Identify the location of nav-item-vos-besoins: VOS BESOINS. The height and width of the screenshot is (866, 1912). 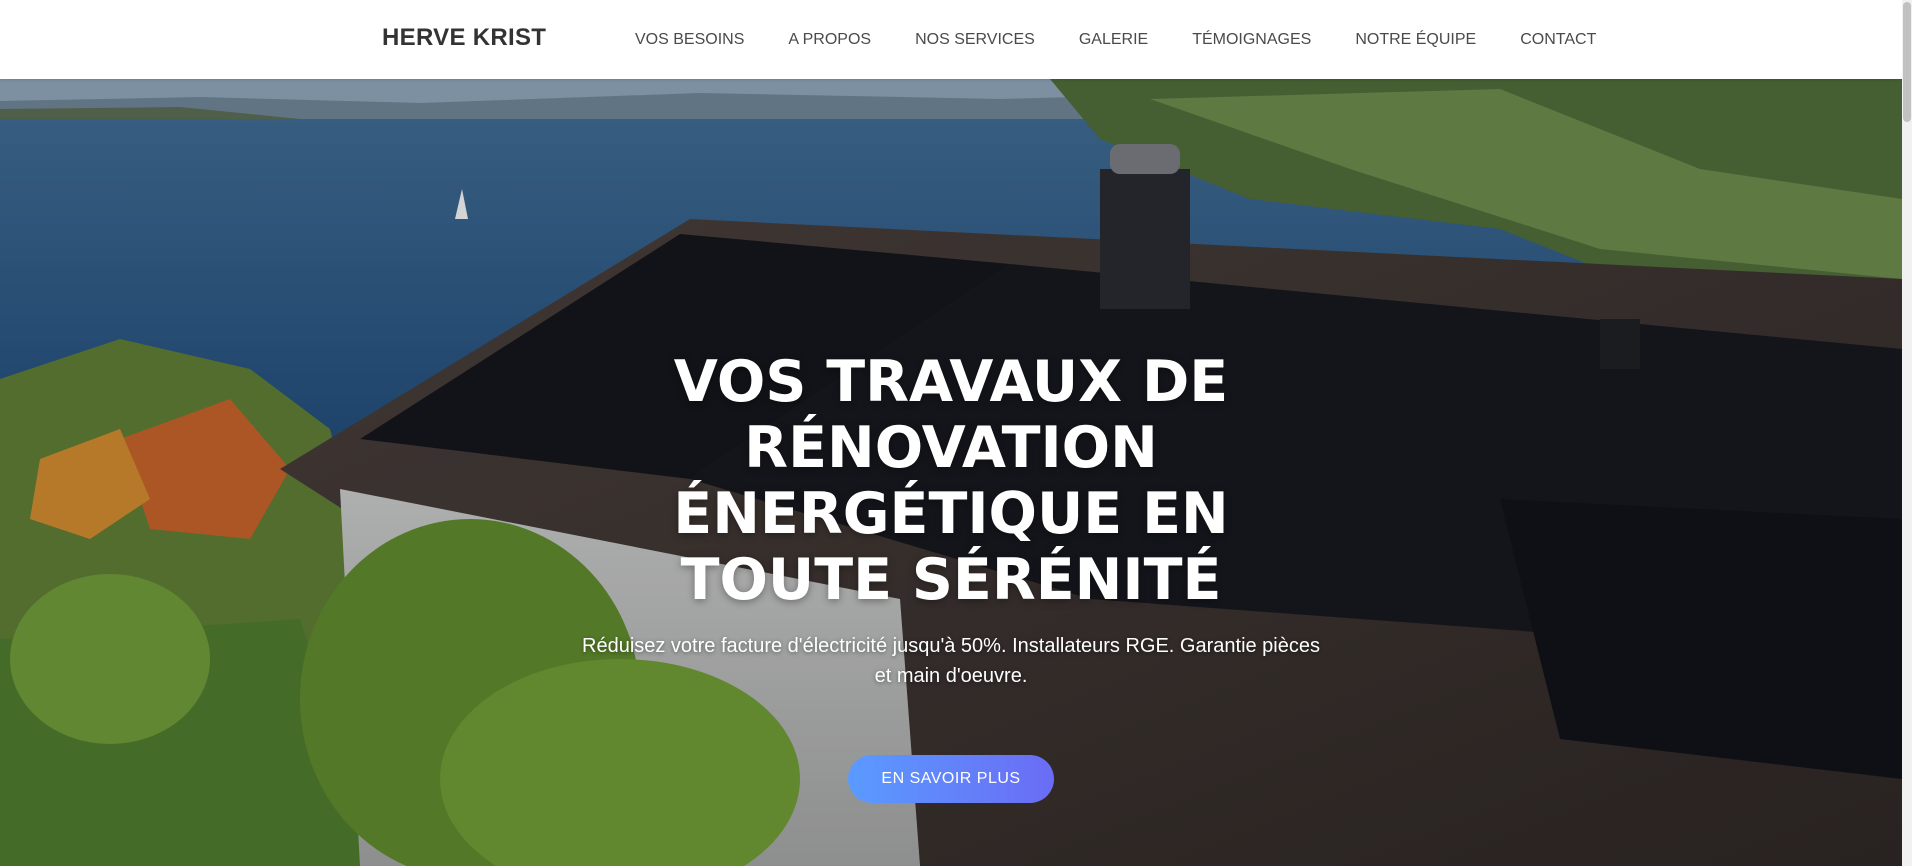
(689, 40).